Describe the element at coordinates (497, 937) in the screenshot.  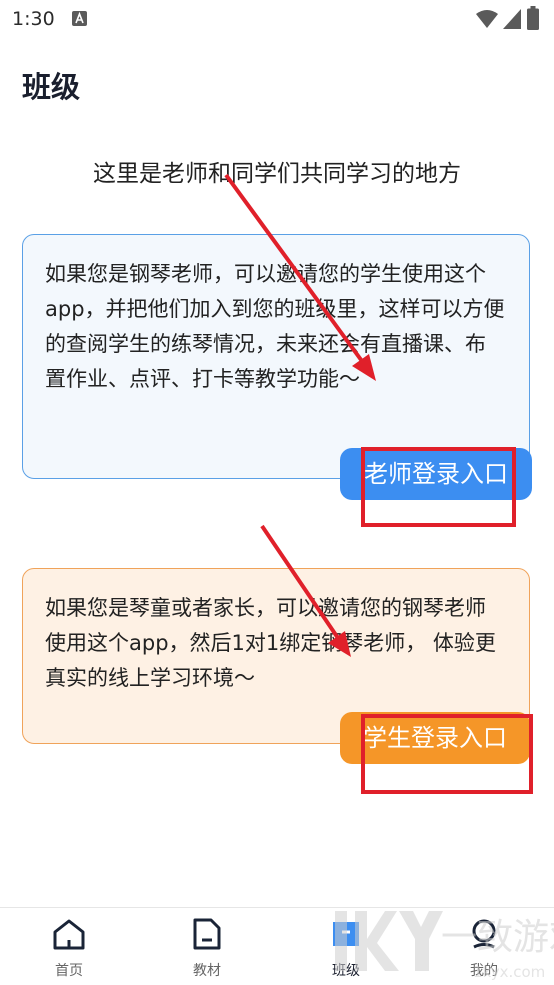
I see `svg-text: 一致游戏网` at that location.